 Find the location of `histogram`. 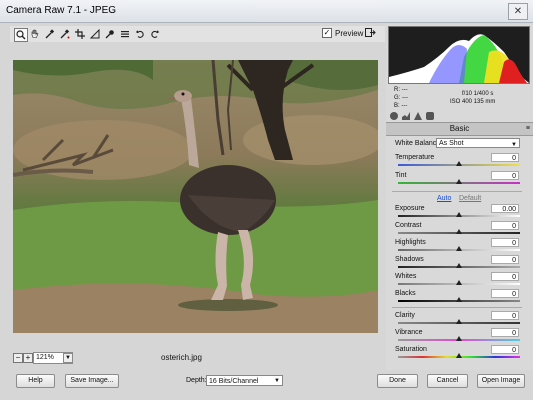

histogram is located at coordinates (459, 55).